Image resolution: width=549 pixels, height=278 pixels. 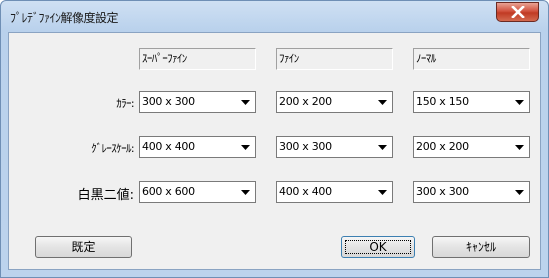 I want to click on select-value: 150 x 150, so click(x=442, y=101).